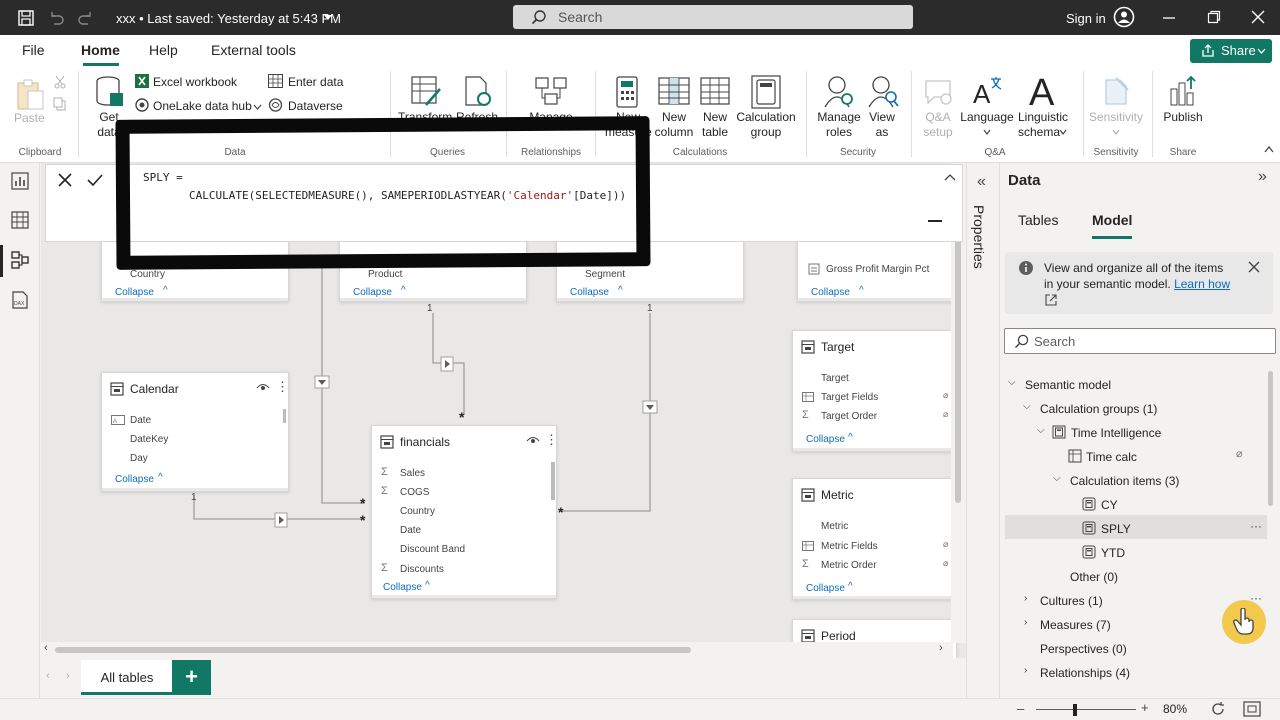  I want to click on cut-icon, so click(60, 82).